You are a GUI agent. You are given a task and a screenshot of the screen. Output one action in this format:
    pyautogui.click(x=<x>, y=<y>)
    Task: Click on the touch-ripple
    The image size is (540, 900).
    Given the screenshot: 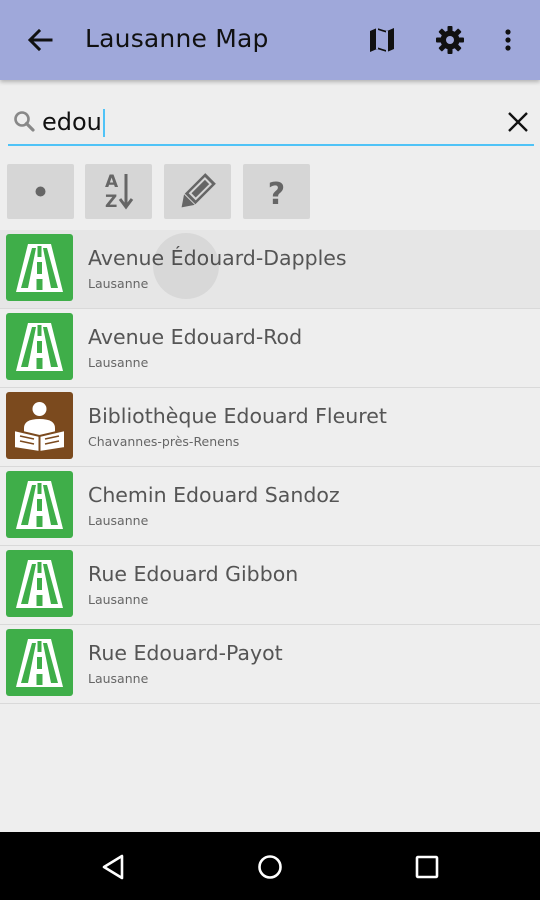 What is the action you would take?
    pyautogui.click(x=186, y=266)
    